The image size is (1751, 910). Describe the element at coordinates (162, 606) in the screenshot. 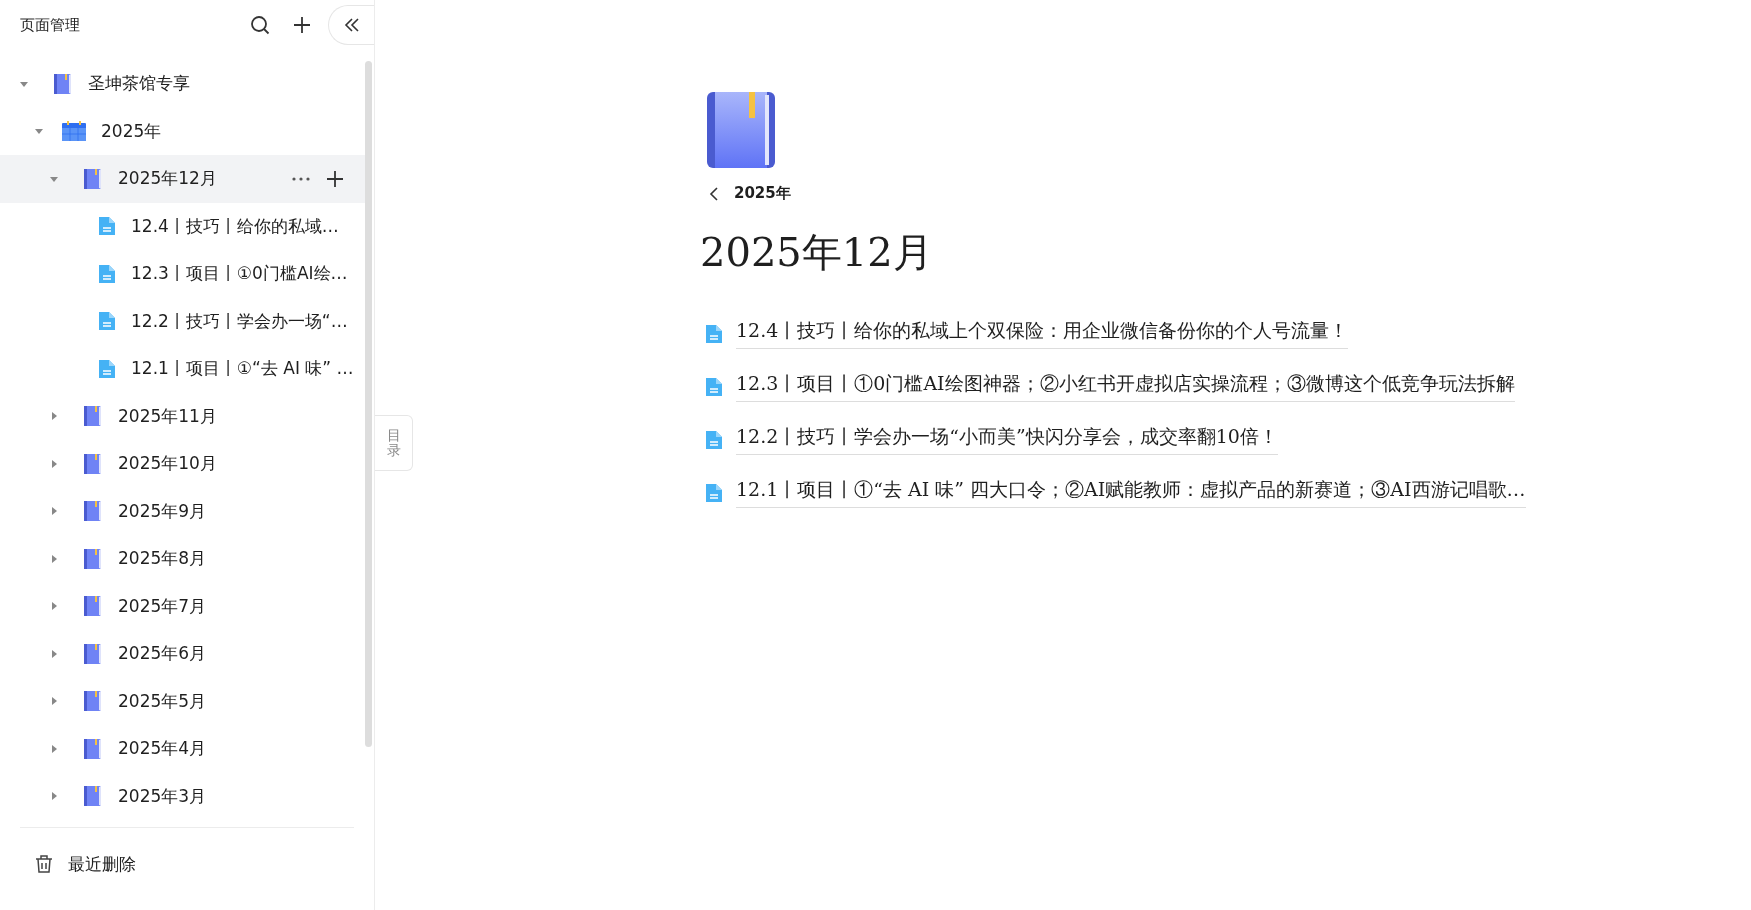

I see `tree-item-label: 2025年7月` at that location.